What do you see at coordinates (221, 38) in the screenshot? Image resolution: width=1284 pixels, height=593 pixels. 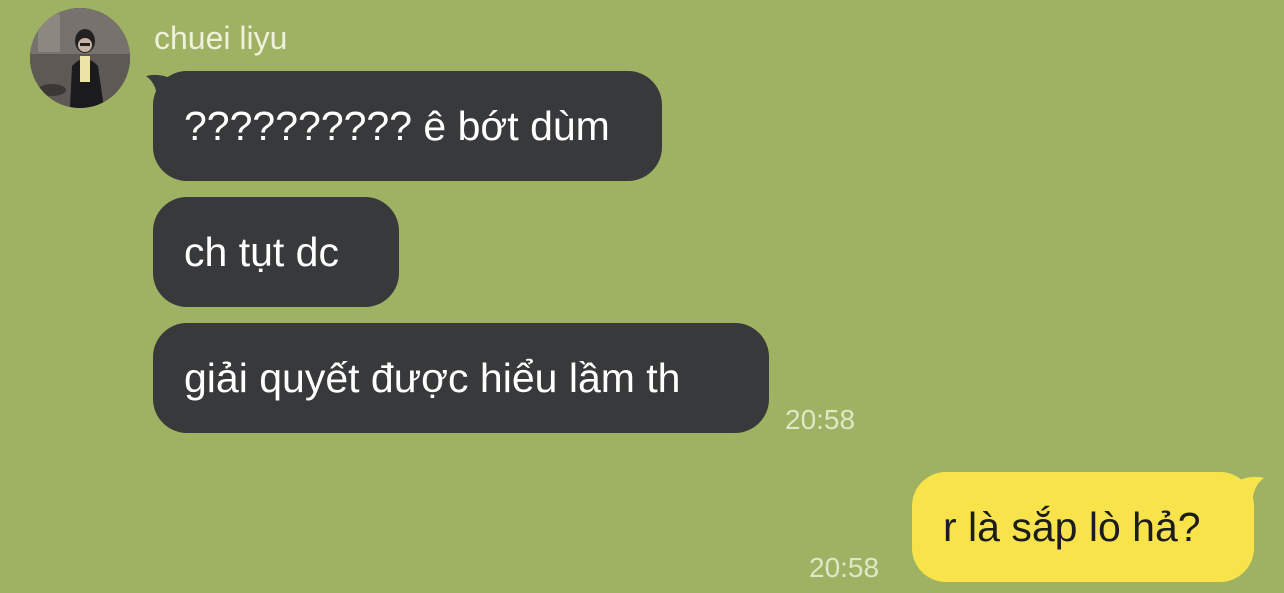 I see `sender-name: chuei liyu` at bounding box center [221, 38].